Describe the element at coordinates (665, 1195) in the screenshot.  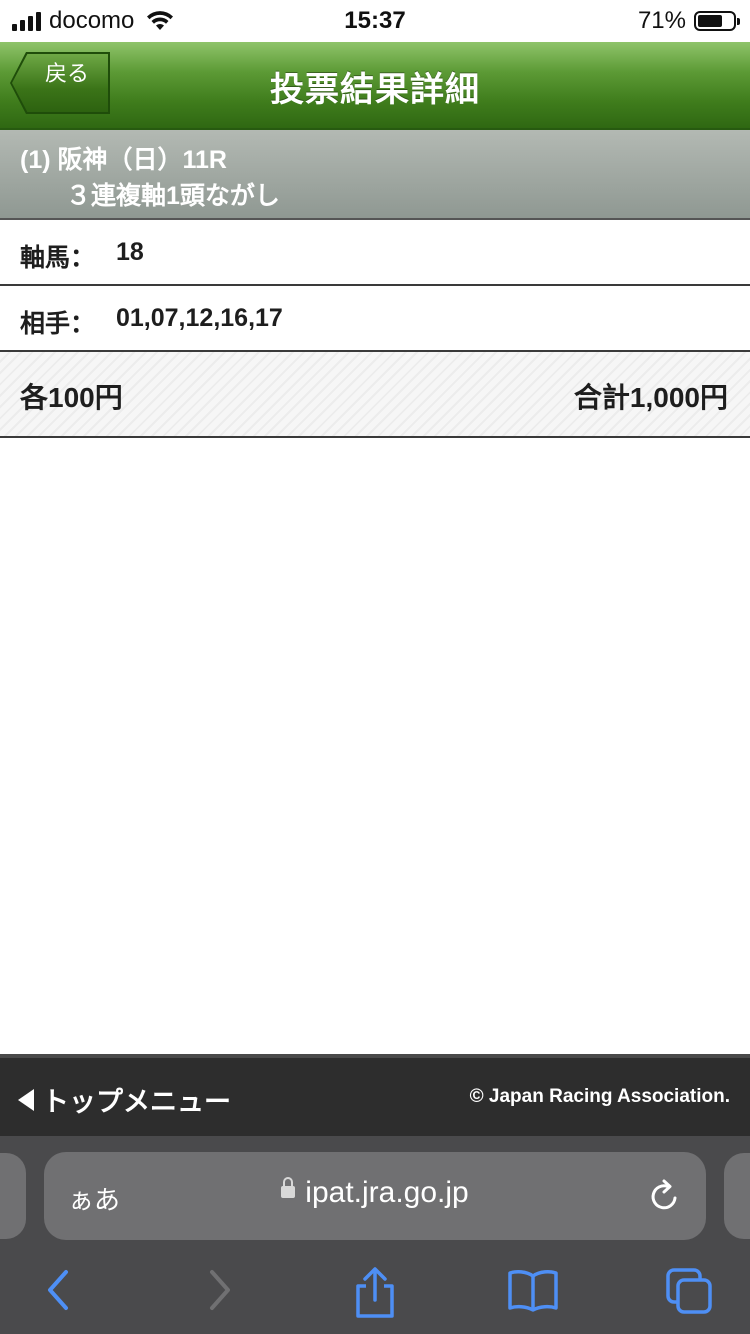
I see `reload-icon` at that location.